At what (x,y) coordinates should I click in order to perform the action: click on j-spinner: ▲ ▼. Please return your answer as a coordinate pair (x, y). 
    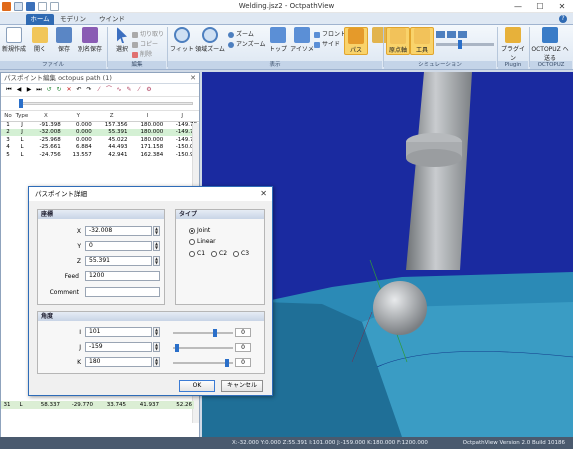
    Looking at the image, I should click on (156, 347).